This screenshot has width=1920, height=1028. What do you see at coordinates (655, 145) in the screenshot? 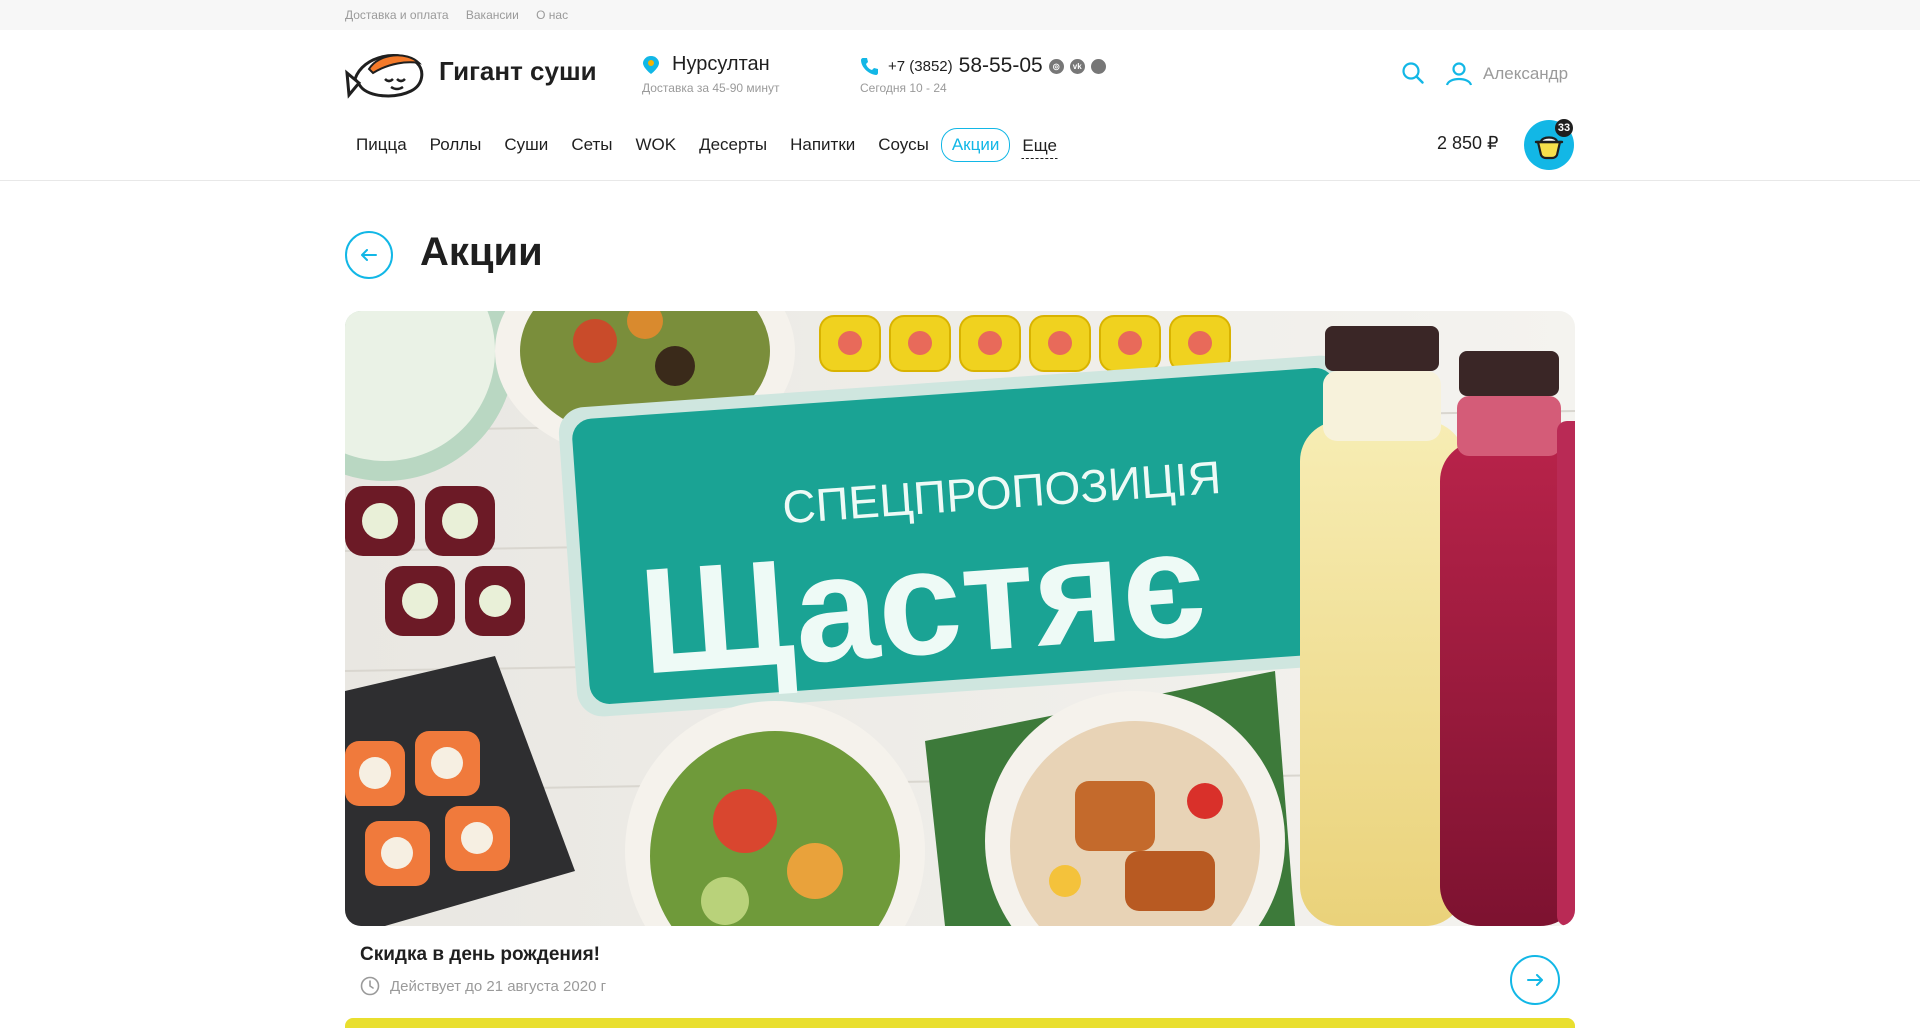
I see `nav-item-wok: WOK` at bounding box center [655, 145].